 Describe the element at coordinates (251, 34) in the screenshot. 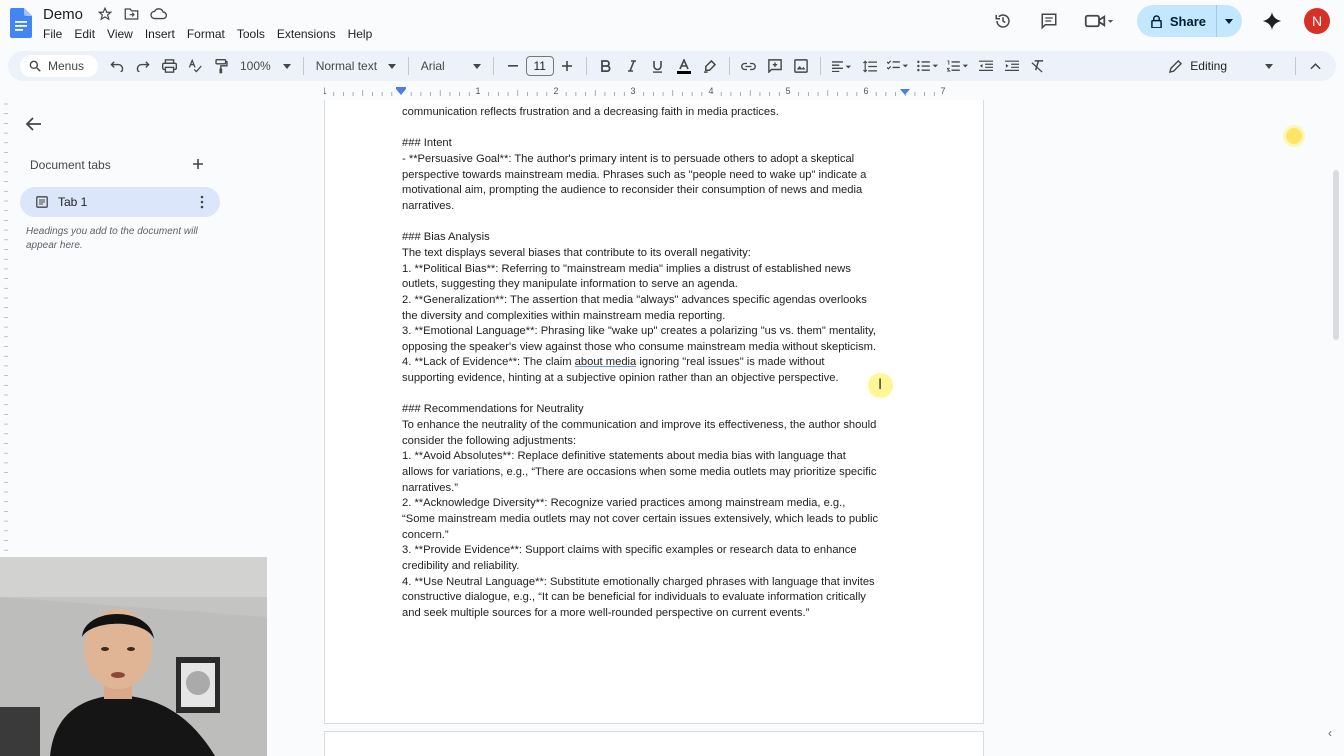

I see `menu-tools: Tools` at that location.